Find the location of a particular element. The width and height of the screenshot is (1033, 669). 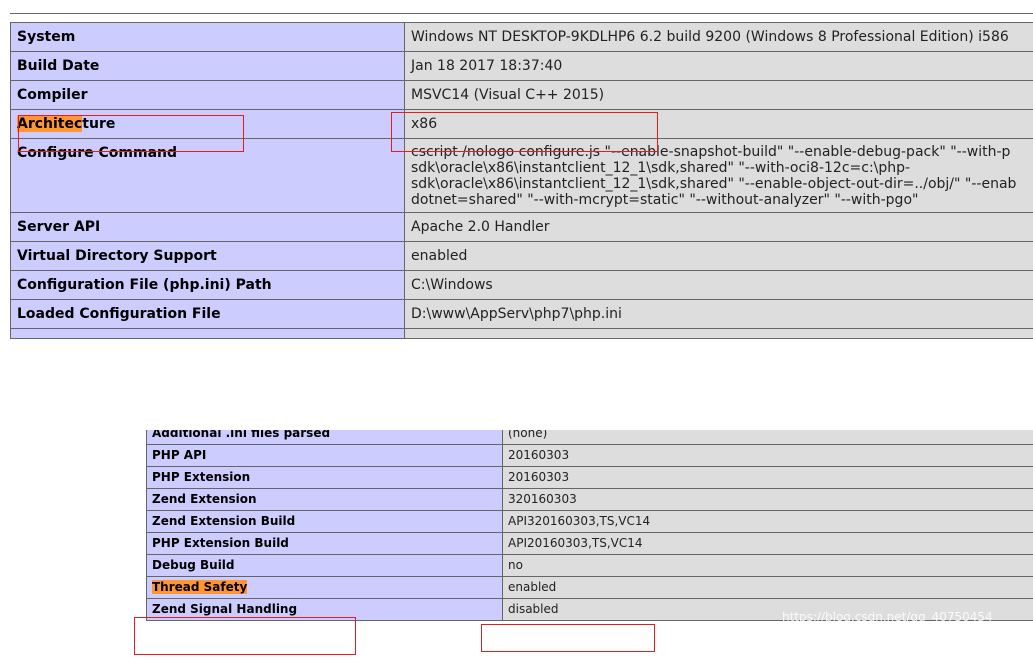

table-row: Build Date Jan 18 2017 18:37:40 is located at coordinates (521, 66).